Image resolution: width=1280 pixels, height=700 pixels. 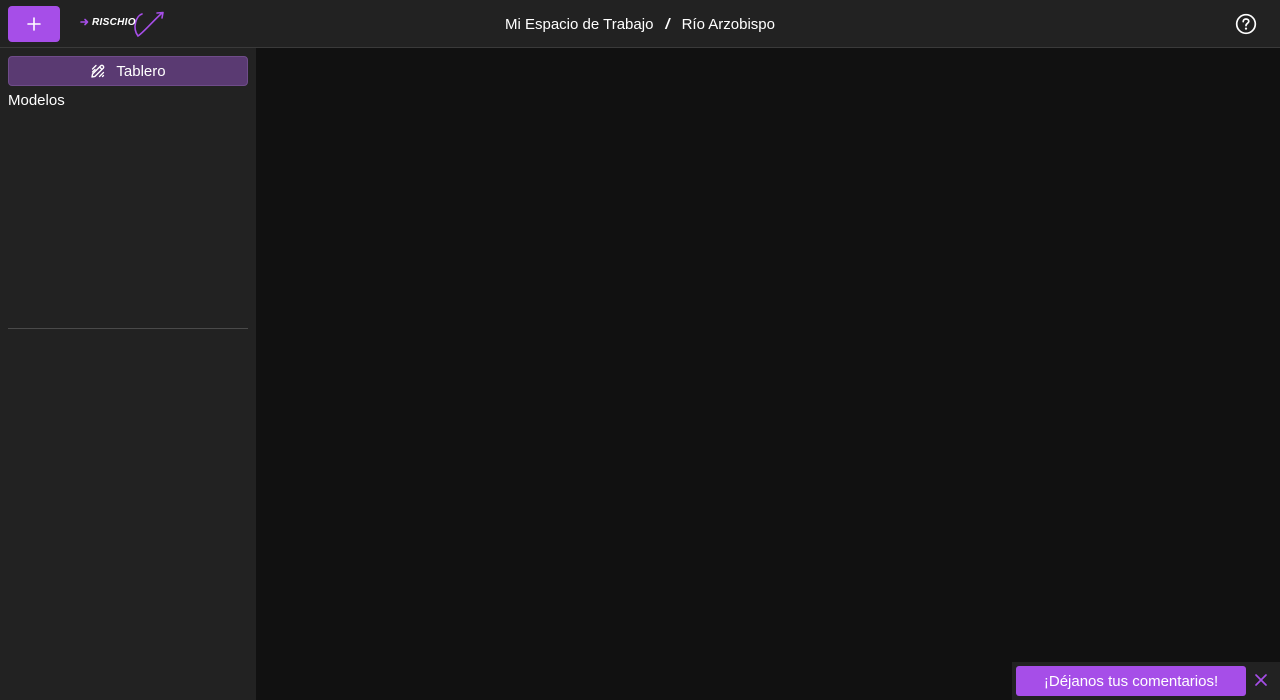 I want to click on feedback-bar: ¡Déjanos tus comentarios!, so click(x=1146, y=681).